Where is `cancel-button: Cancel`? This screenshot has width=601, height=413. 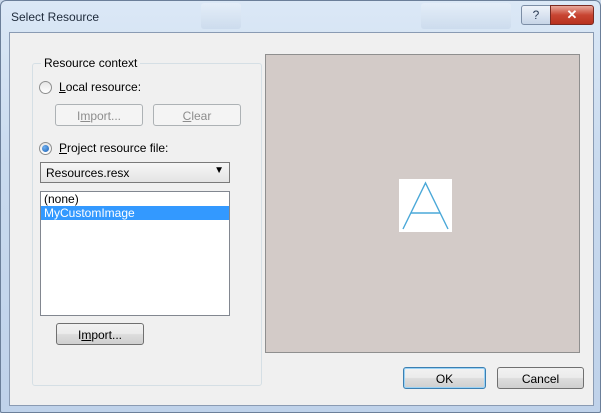
cancel-button: Cancel is located at coordinates (540, 378).